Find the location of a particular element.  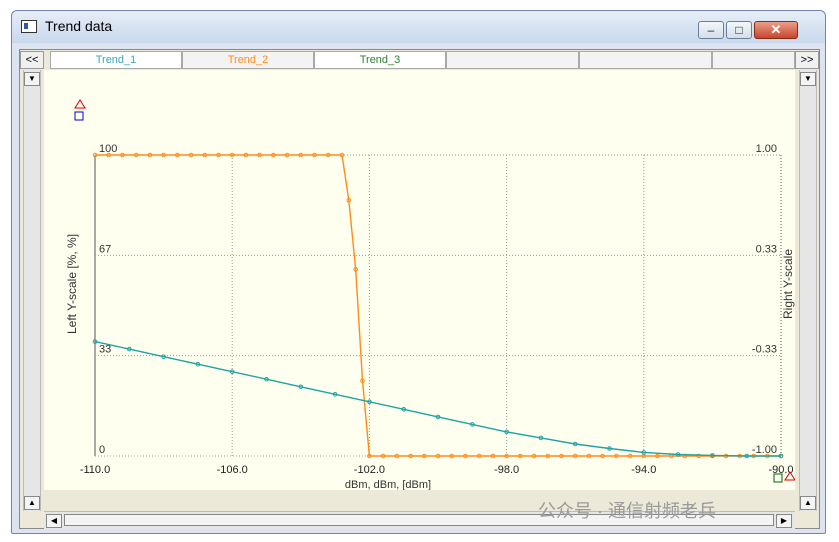

left-y-tick-label: 0 is located at coordinates (102, 450).